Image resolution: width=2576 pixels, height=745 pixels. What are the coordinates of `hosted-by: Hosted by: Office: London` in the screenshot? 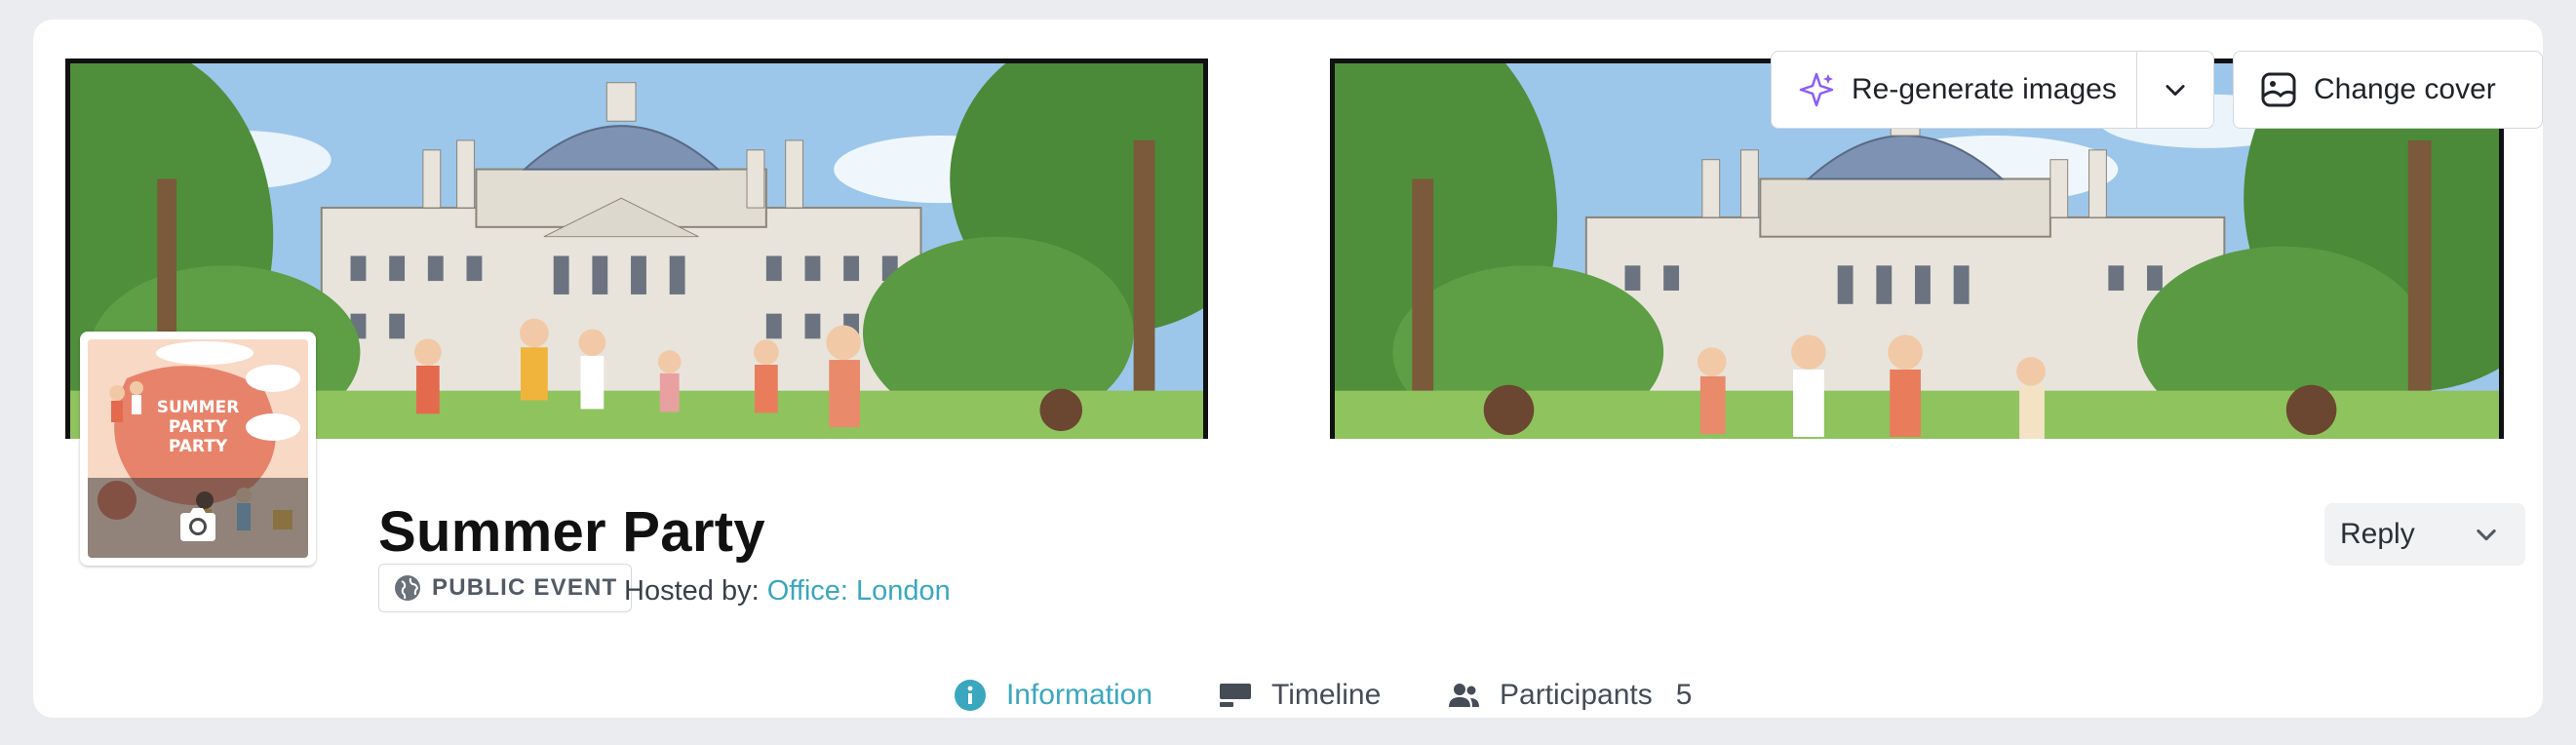 It's located at (787, 591).